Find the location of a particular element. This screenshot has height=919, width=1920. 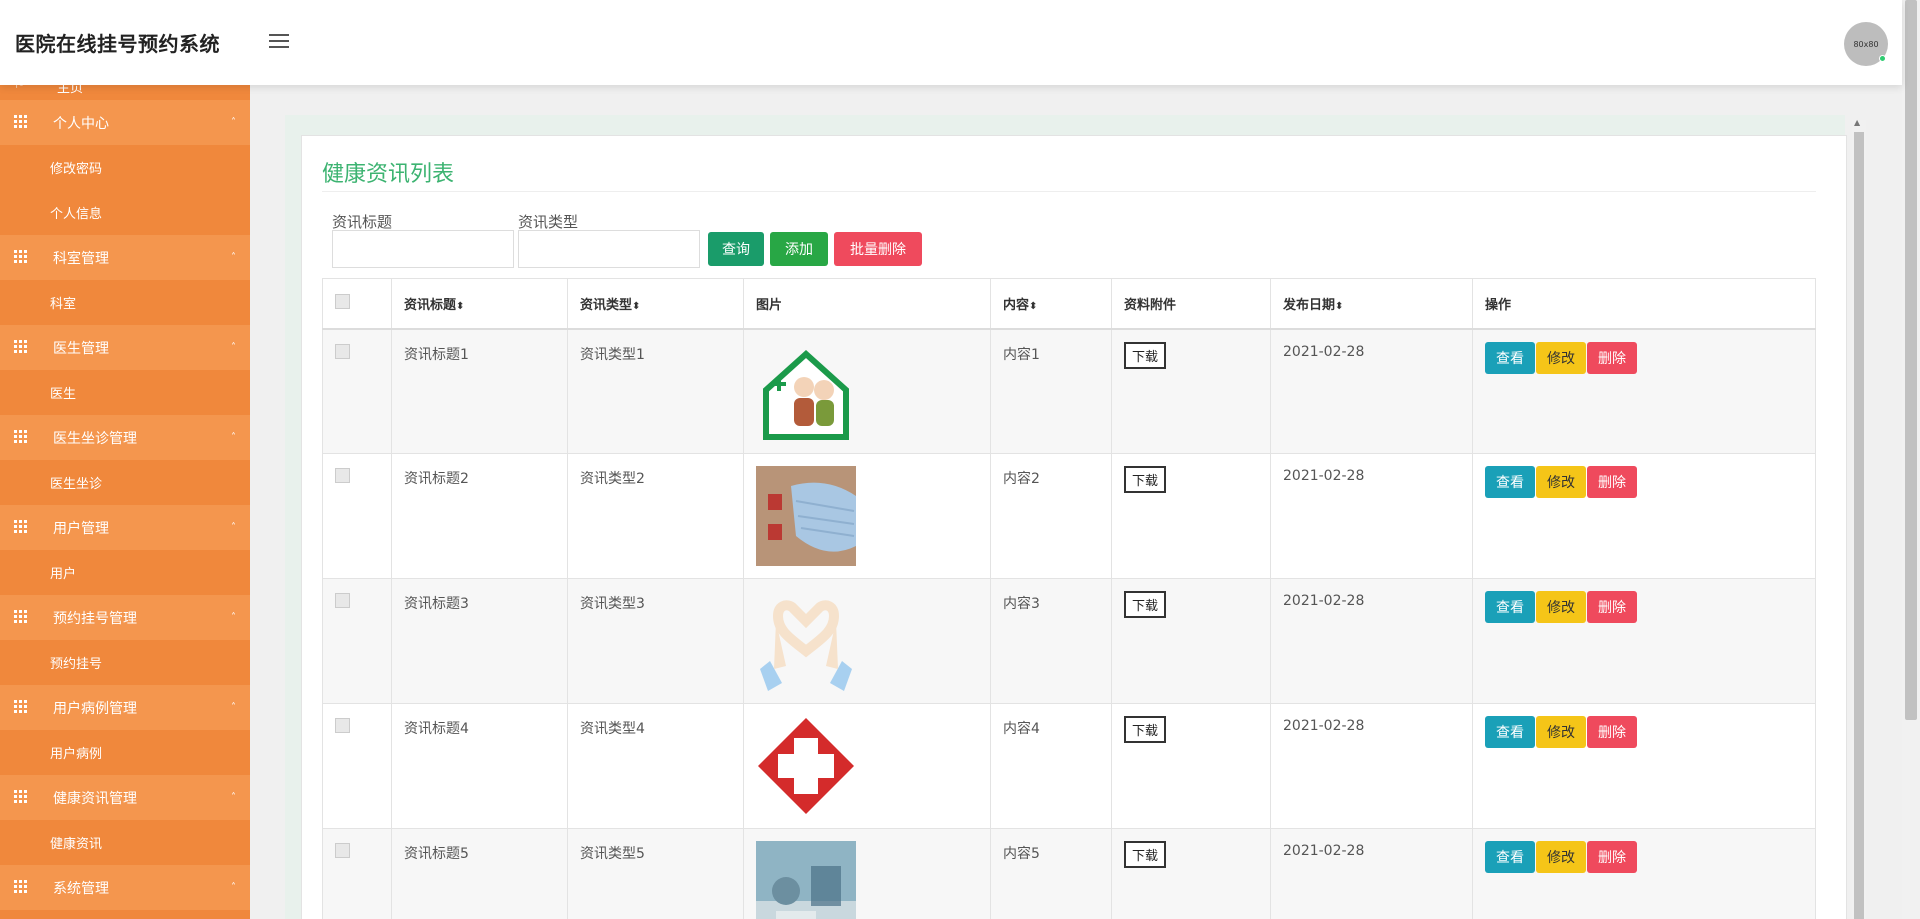

sidebar-item: 医生坐诊 is located at coordinates (125, 482).